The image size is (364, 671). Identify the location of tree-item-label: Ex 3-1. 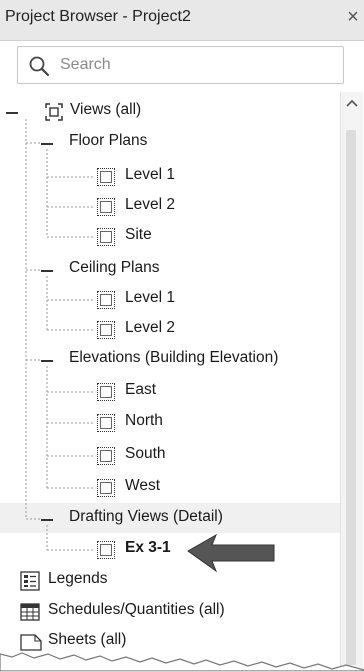
(148, 547).